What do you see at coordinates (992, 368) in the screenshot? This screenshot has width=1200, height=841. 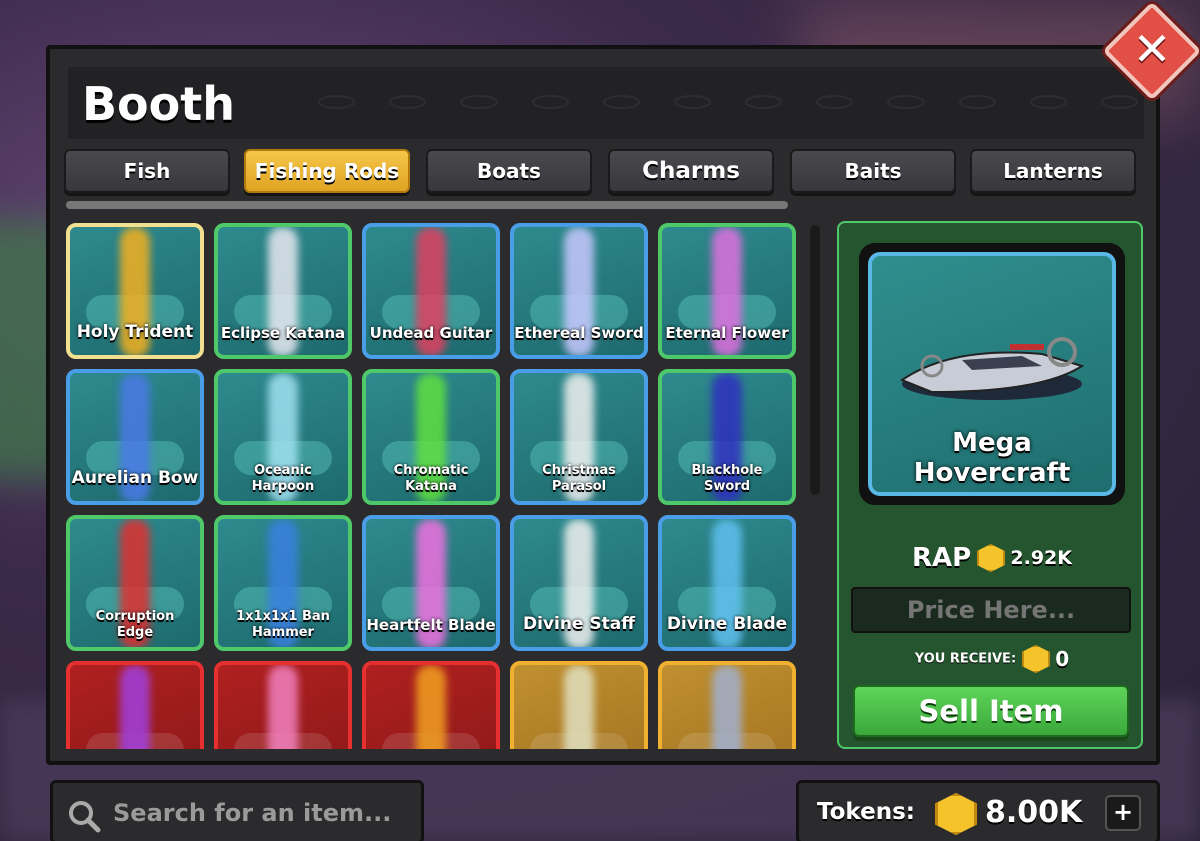 I see `hovercraft-image` at bounding box center [992, 368].